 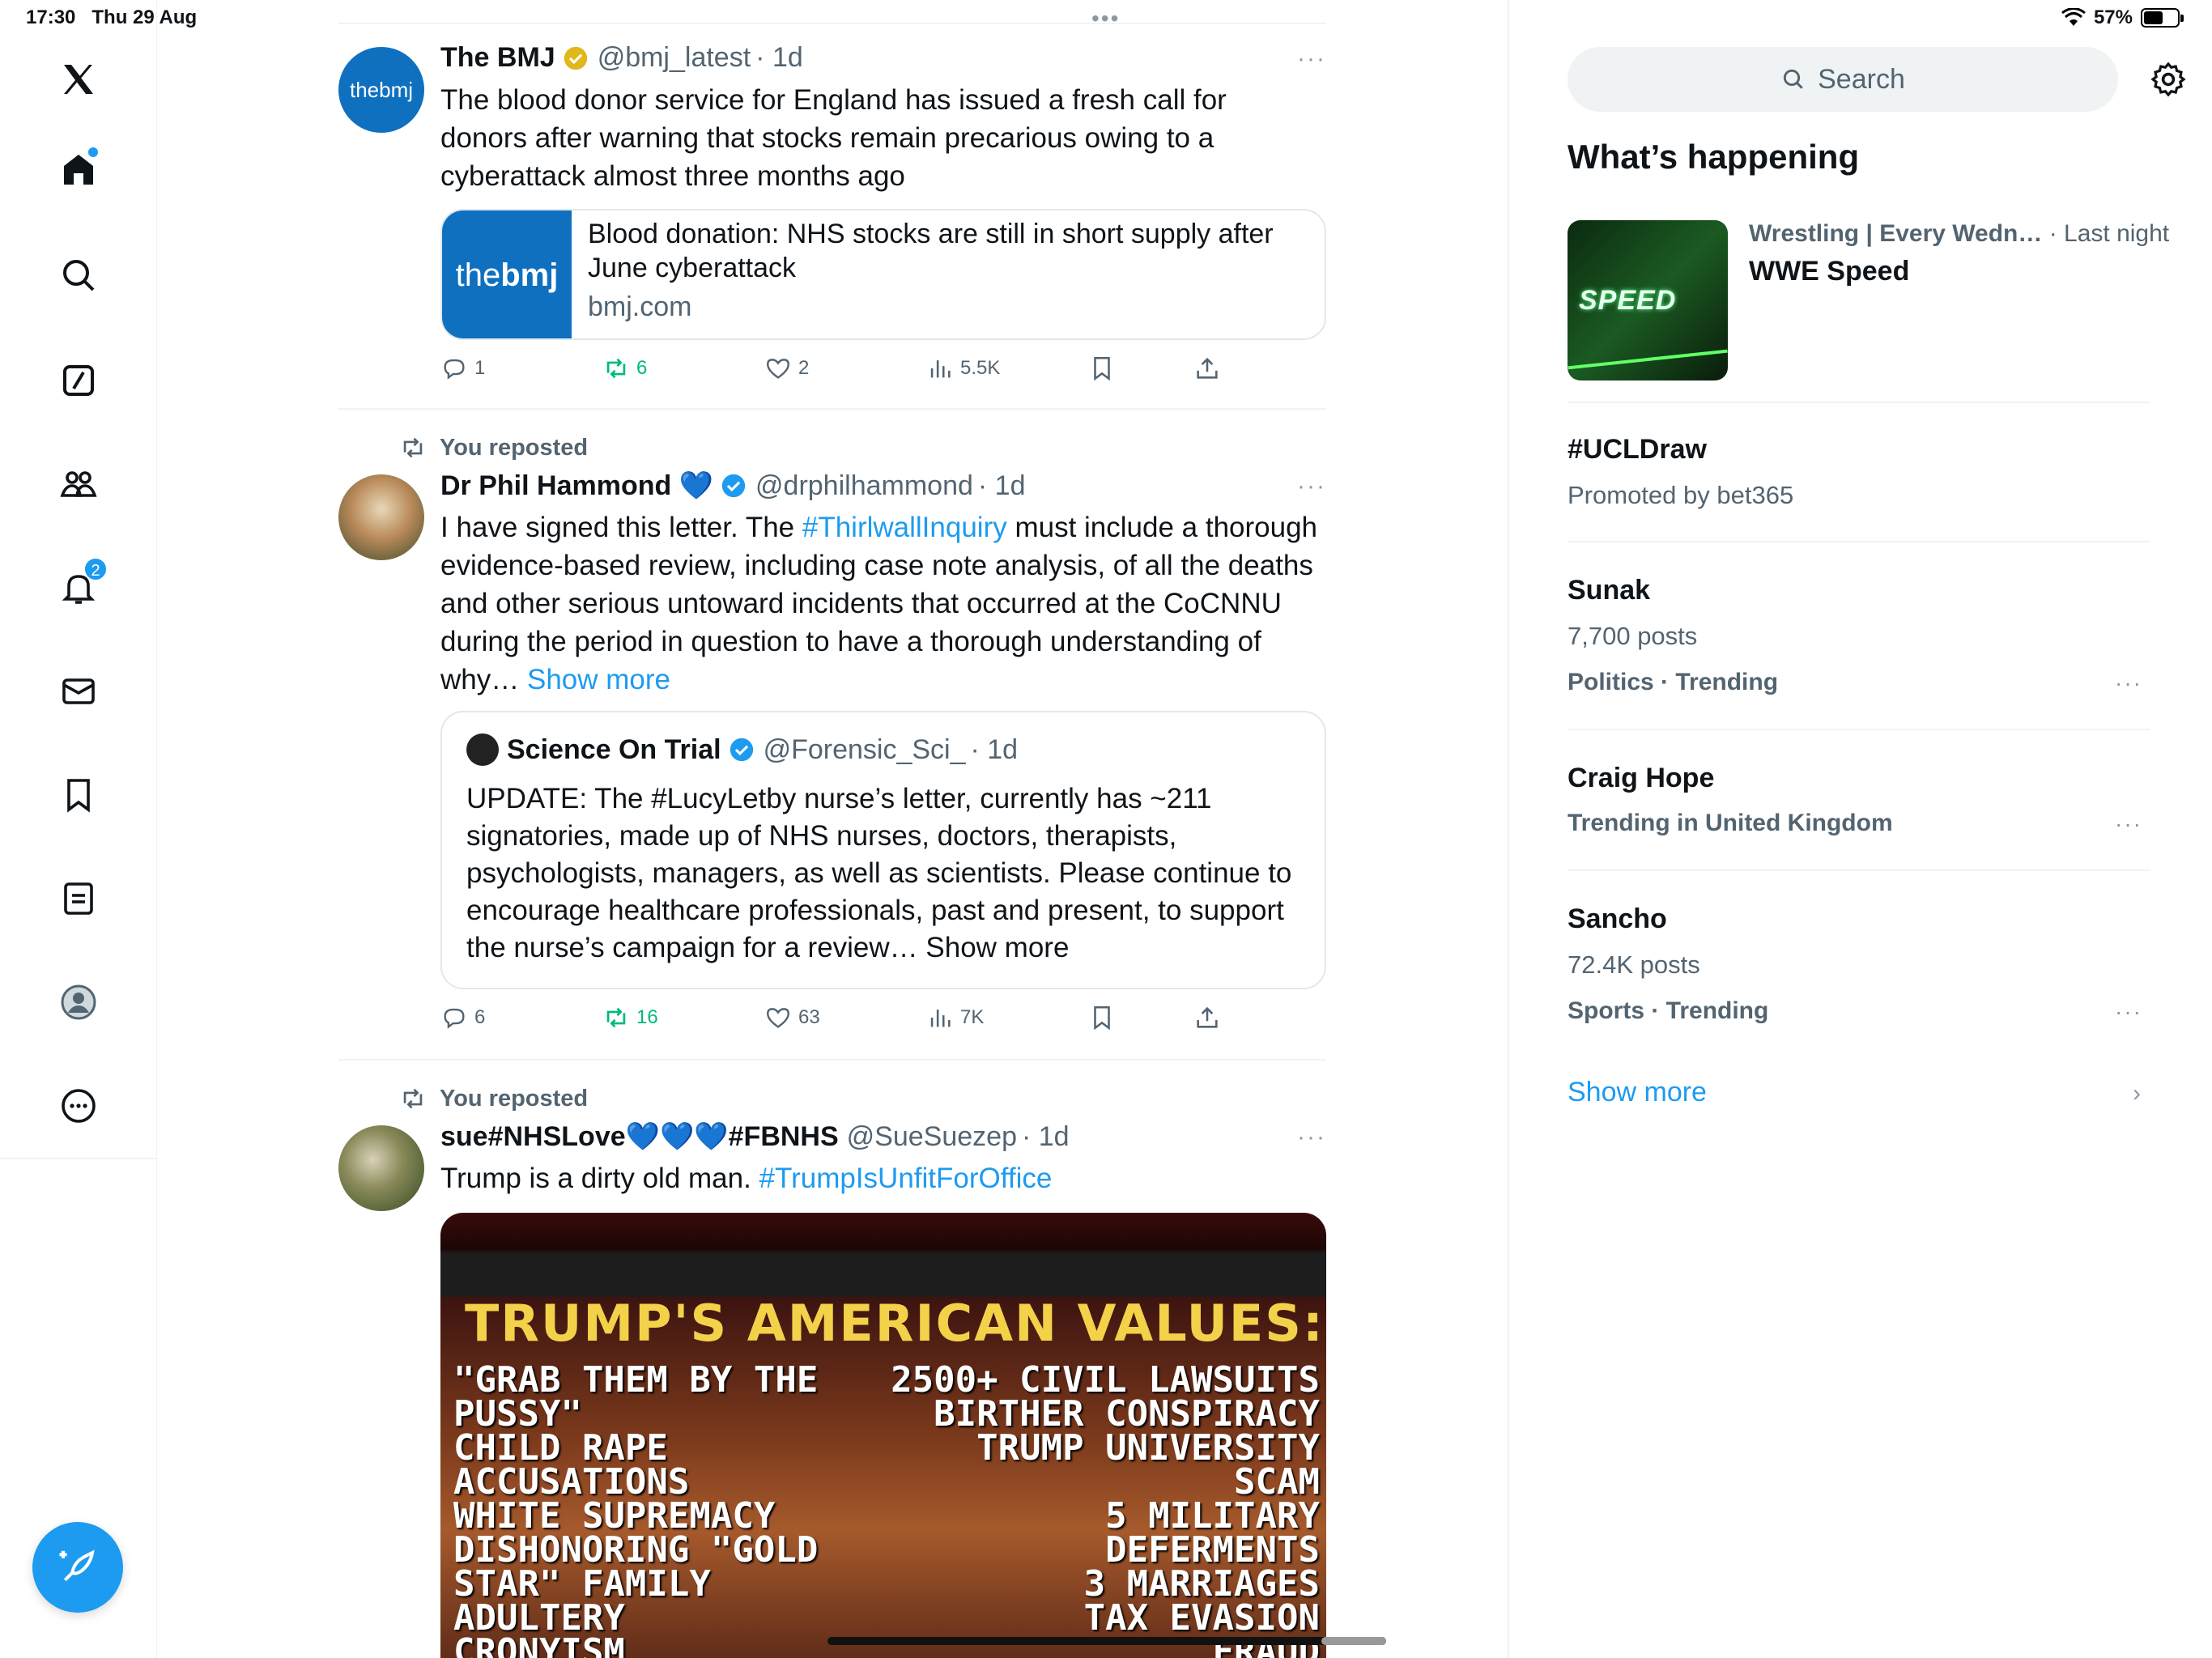 I want to click on author-name: Dr Phil Hammond 💙, so click(x=577, y=486).